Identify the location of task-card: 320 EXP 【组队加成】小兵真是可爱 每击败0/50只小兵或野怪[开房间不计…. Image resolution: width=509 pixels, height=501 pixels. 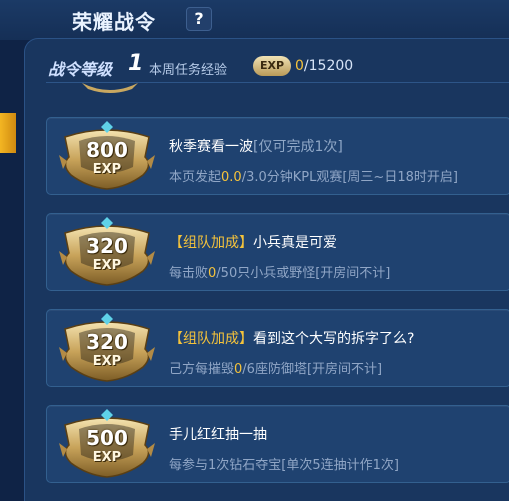
(277, 252).